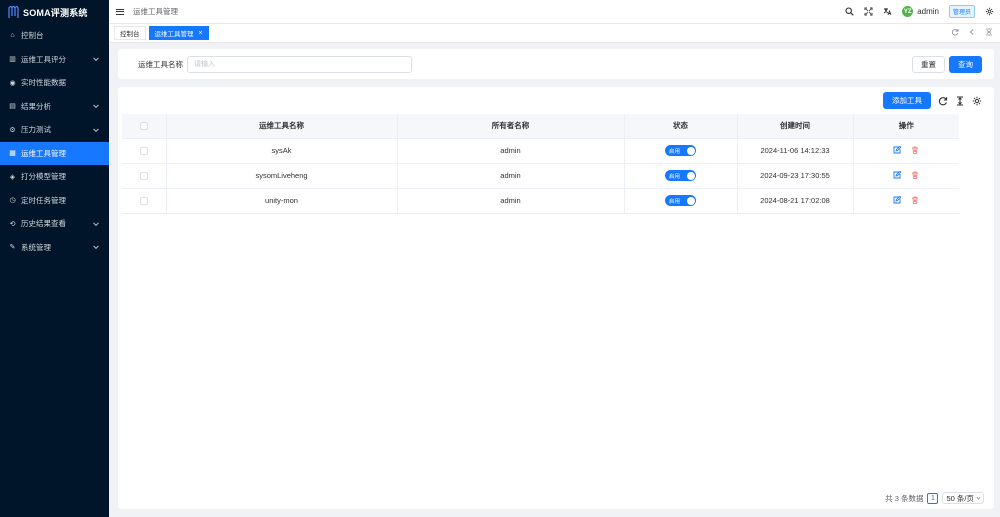  I want to click on sidebar-item: ⚙ 压力测试, so click(54, 130).